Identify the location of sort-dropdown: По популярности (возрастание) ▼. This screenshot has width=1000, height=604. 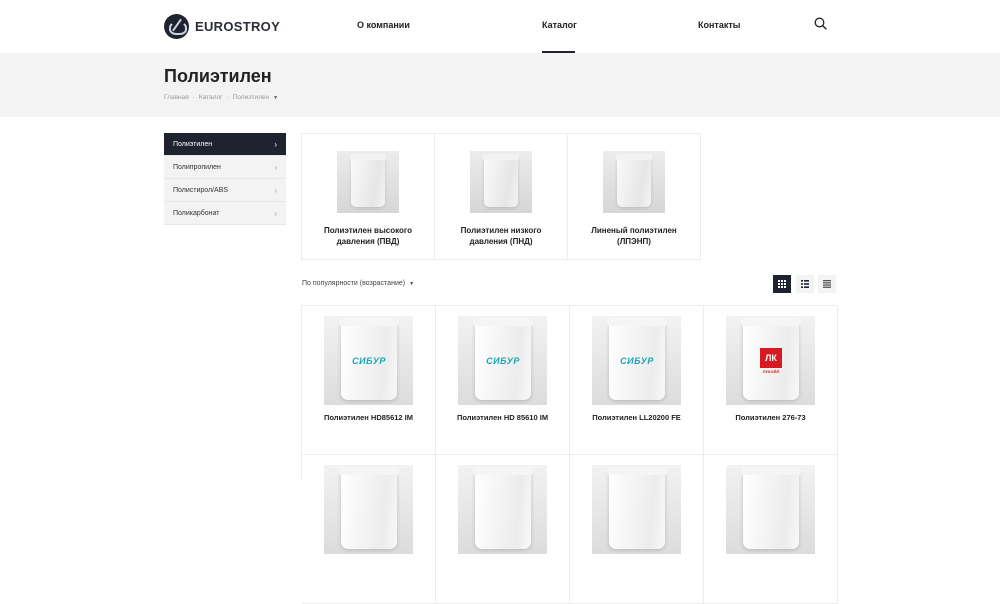
(358, 283).